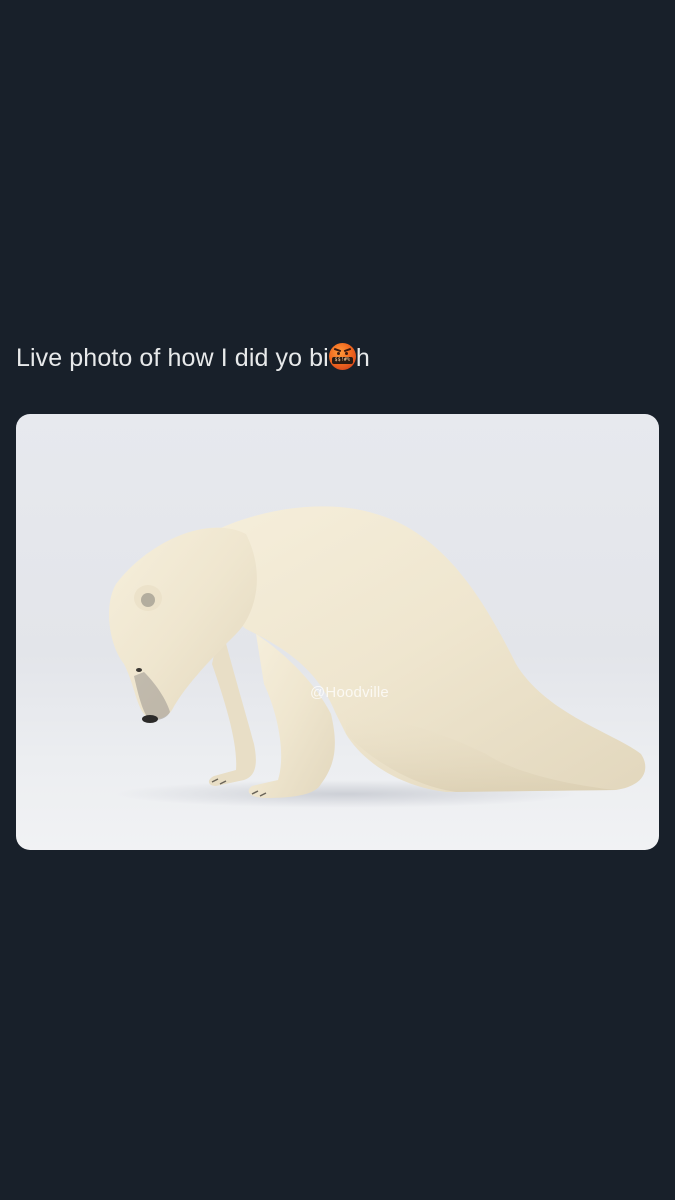 This screenshot has width=675, height=1200. Describe the element at coordinates (342, 356) in the screenshot. I see `face-with-symbols-on-mouth-emoji-icon: $$!#%` at that location.